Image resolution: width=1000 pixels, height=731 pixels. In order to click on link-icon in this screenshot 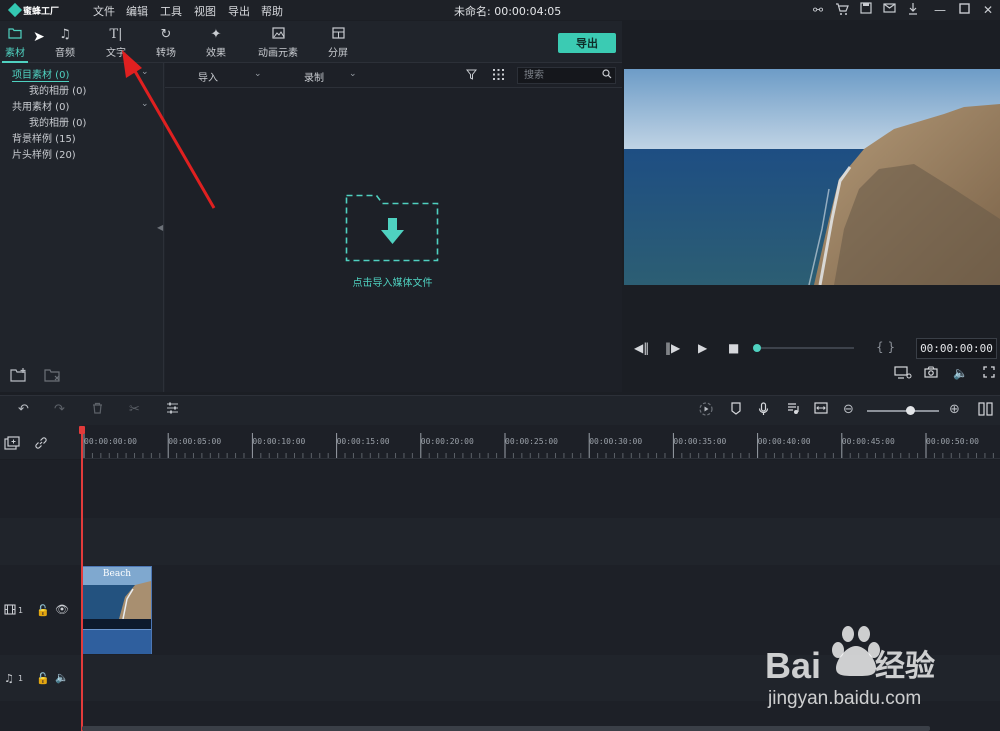, I will do `click(41, 444)`.